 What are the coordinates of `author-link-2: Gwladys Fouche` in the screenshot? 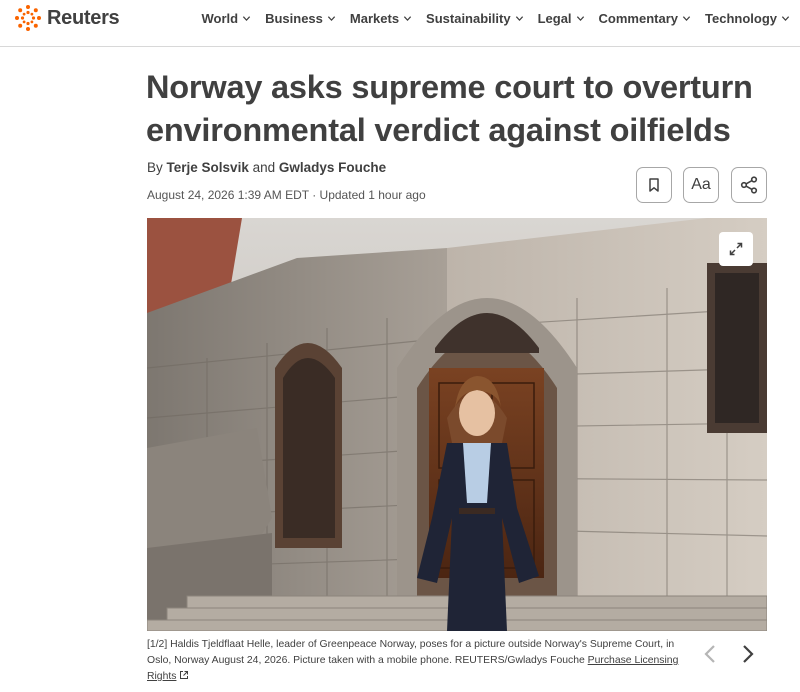 It's located at (332, 167).